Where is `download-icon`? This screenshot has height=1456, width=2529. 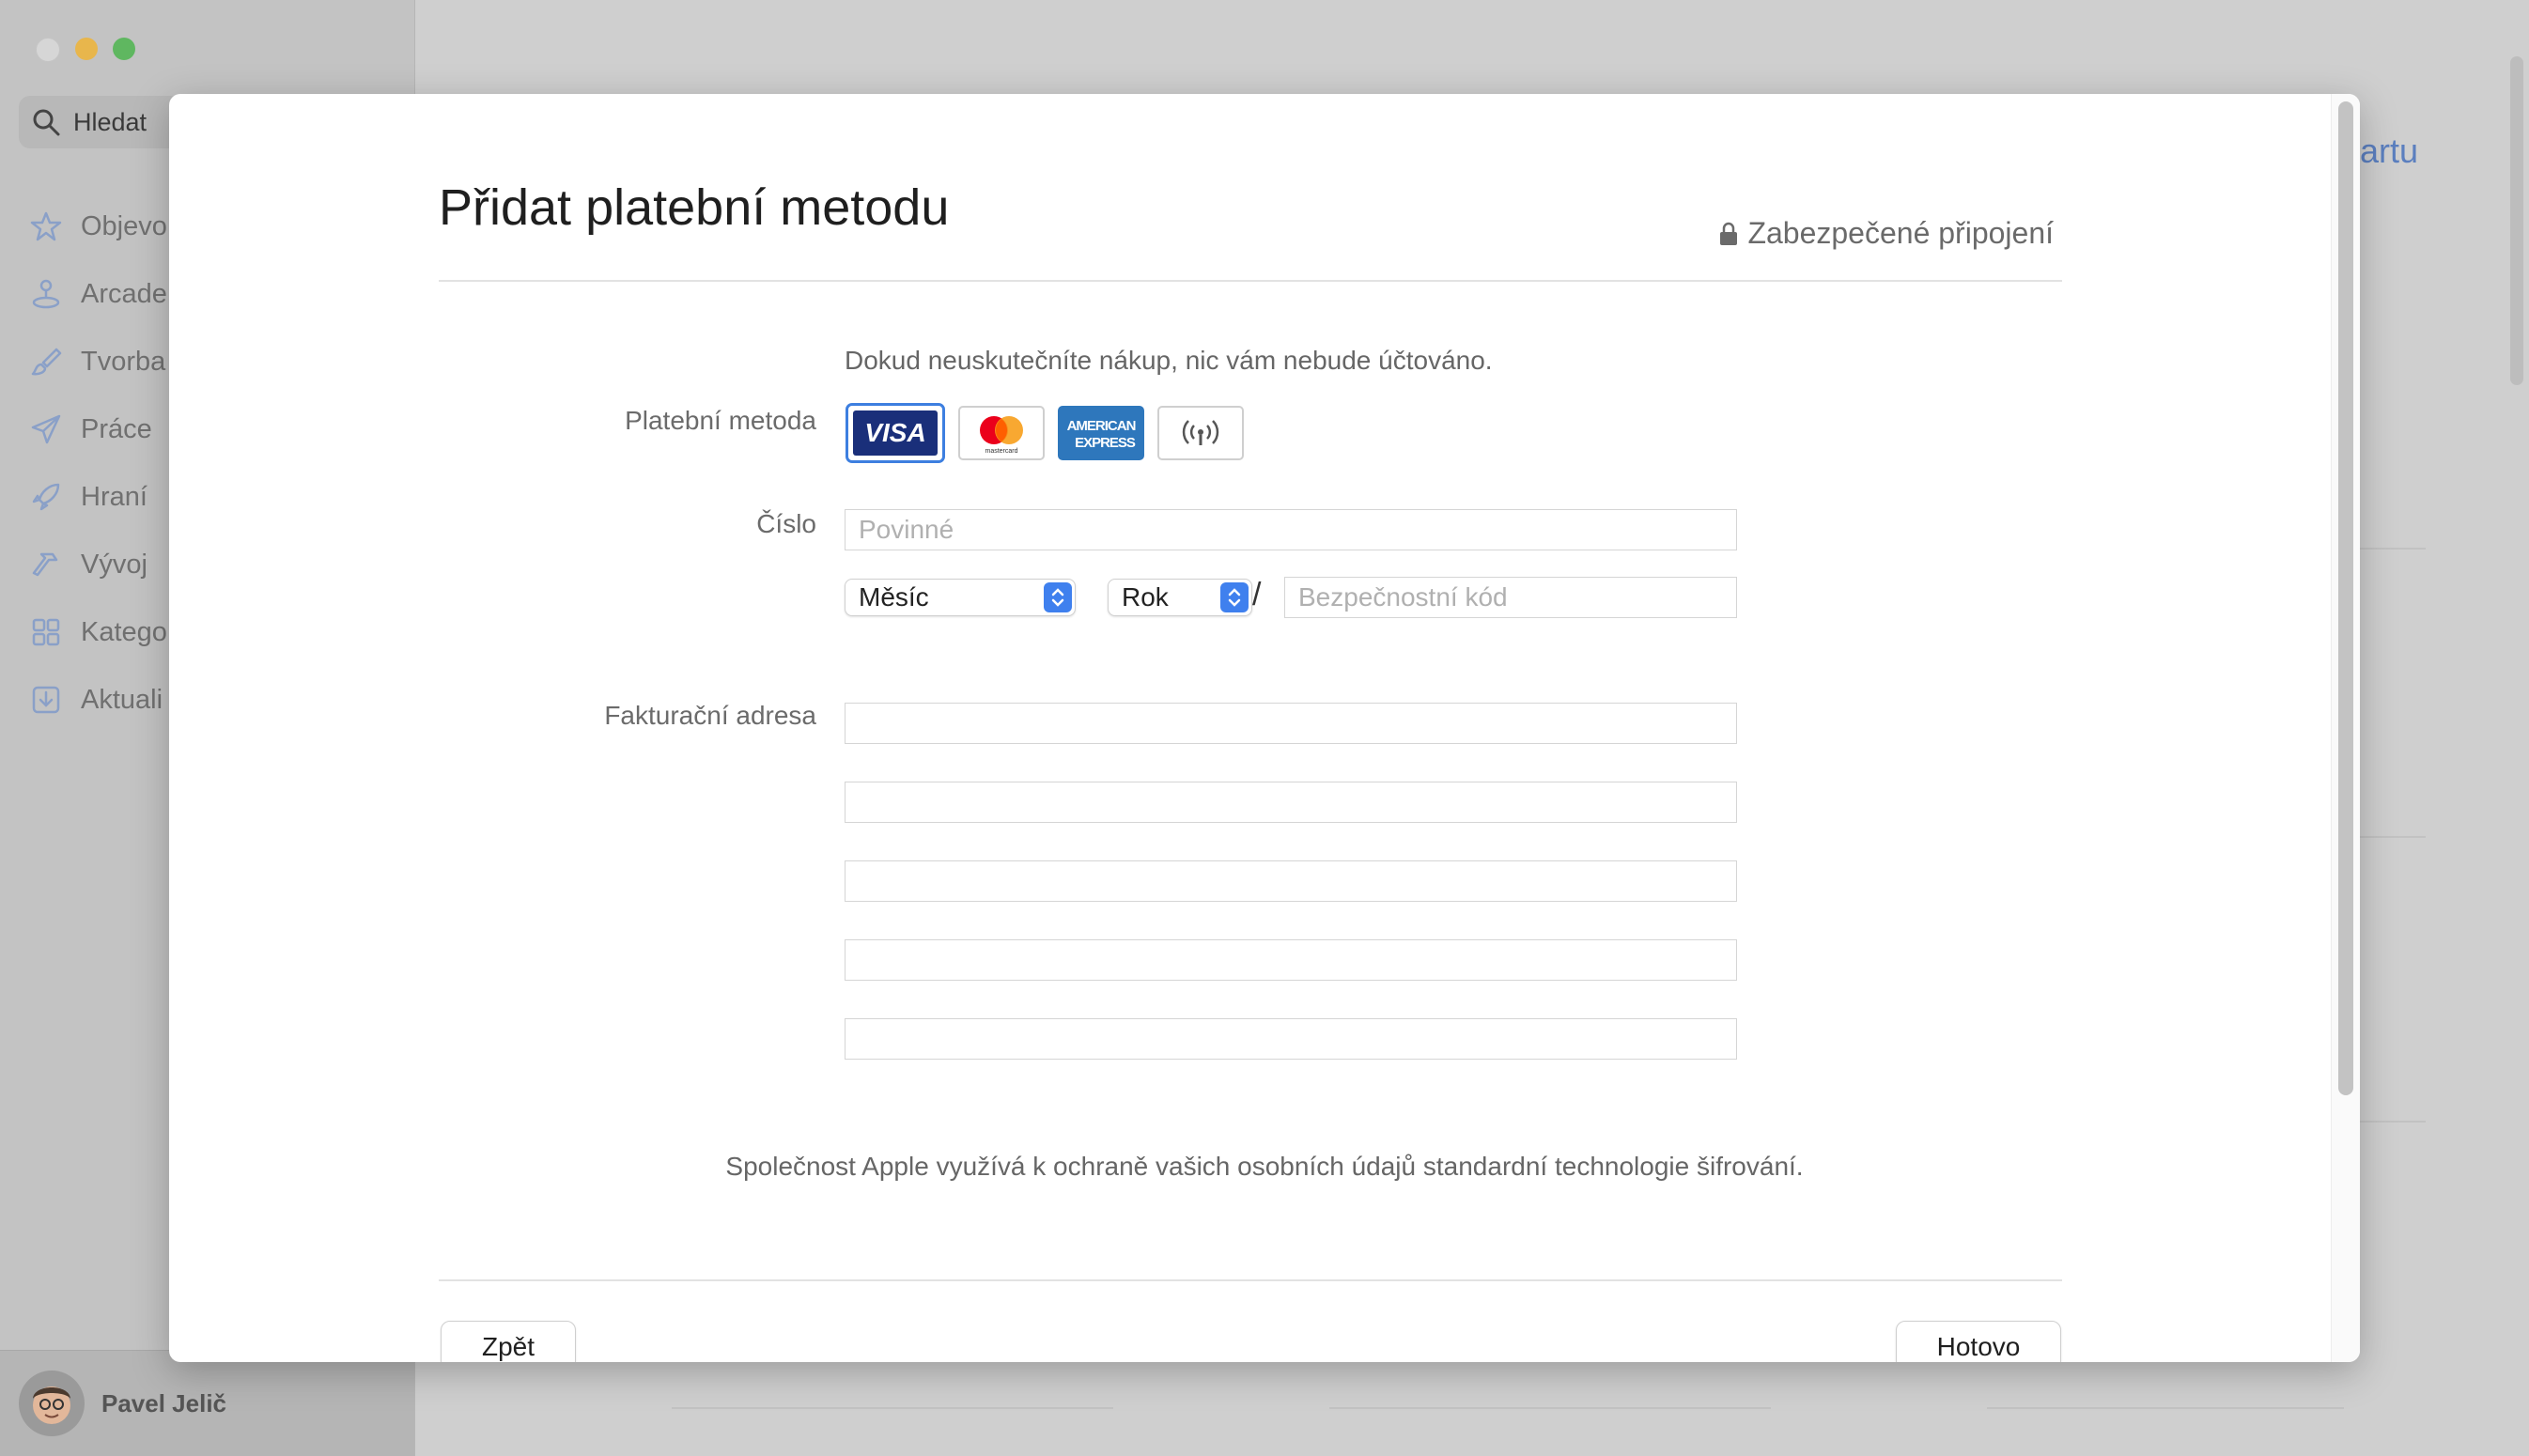 download-icon is located at coordinates (46, 700).